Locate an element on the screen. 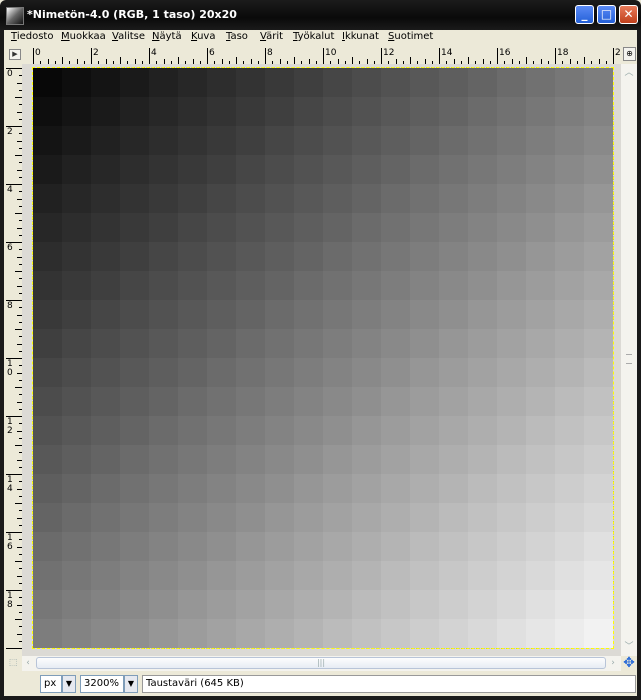 The width and height of the screenshot is (641, 700). menu-colors: Värit is located at coordinates (271, 36).